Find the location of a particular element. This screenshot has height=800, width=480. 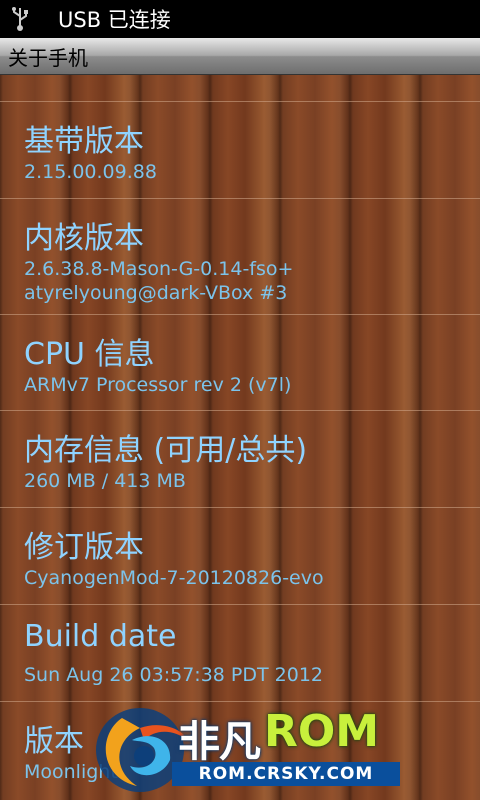

title-bar: 关于手机 is located at coordinates (240, 56).